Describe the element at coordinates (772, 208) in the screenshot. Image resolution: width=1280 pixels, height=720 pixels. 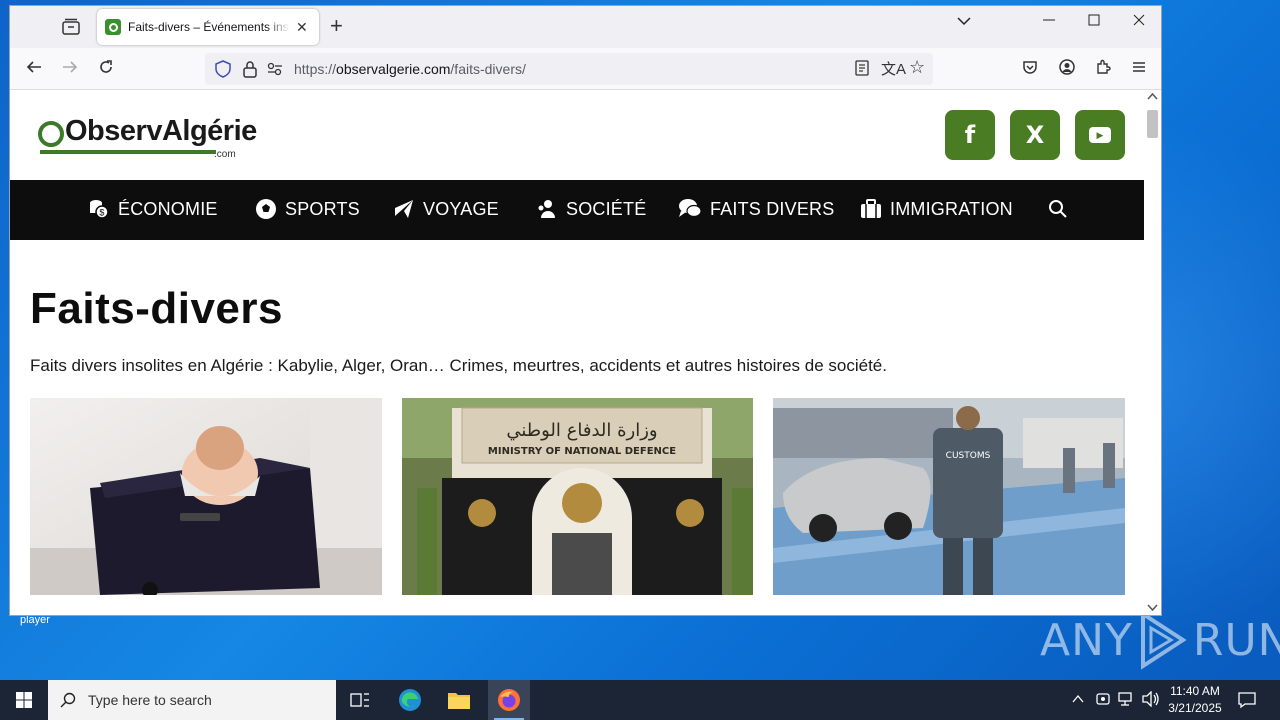
I see `menu-label: FAITS DIVERS` at that location.